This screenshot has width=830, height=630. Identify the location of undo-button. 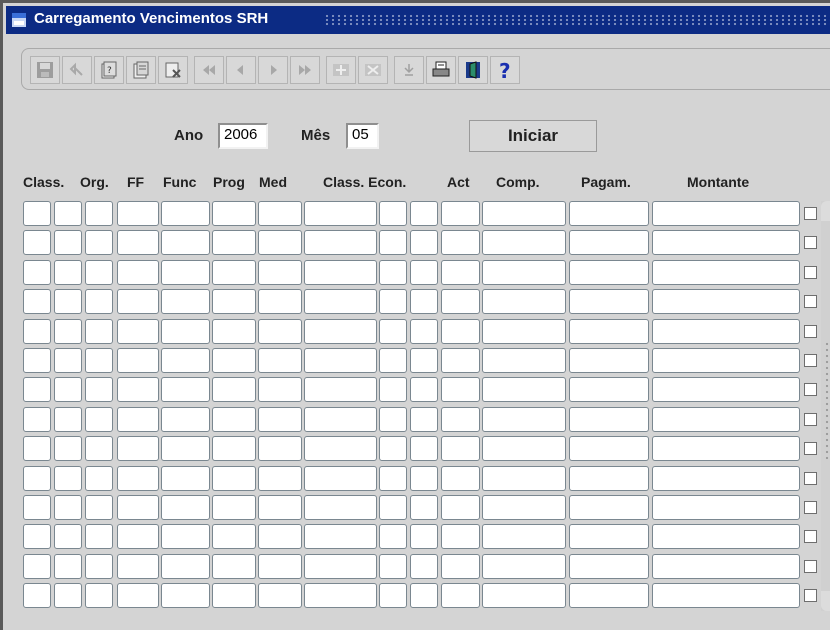
(77, 70).